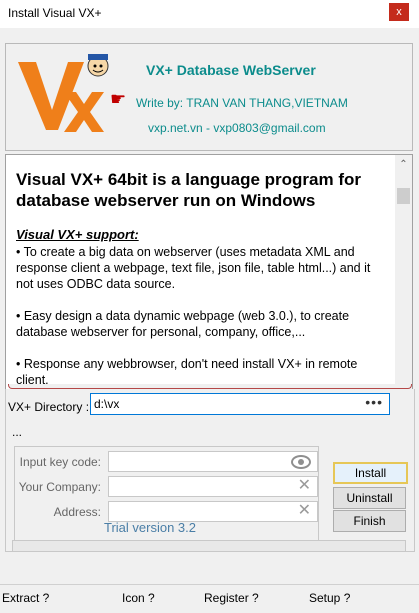  I want to click on scroll-thumb, so click(403, 196).